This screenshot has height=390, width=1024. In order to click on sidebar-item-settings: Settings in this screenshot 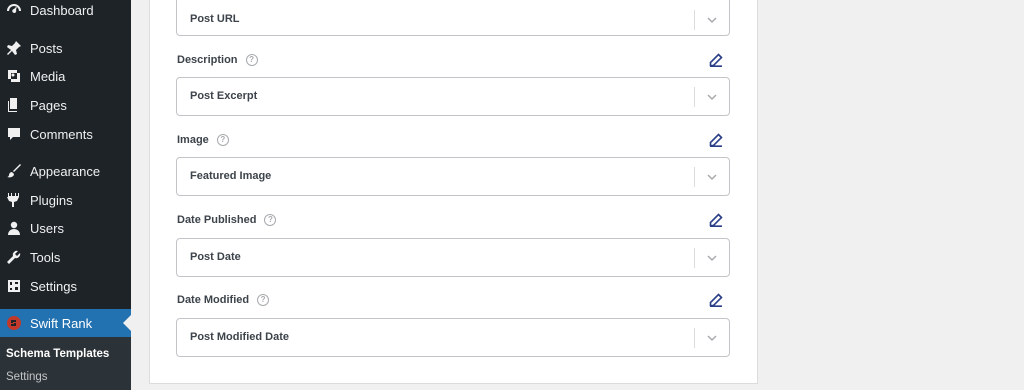, I will do `click(65, 286)`.